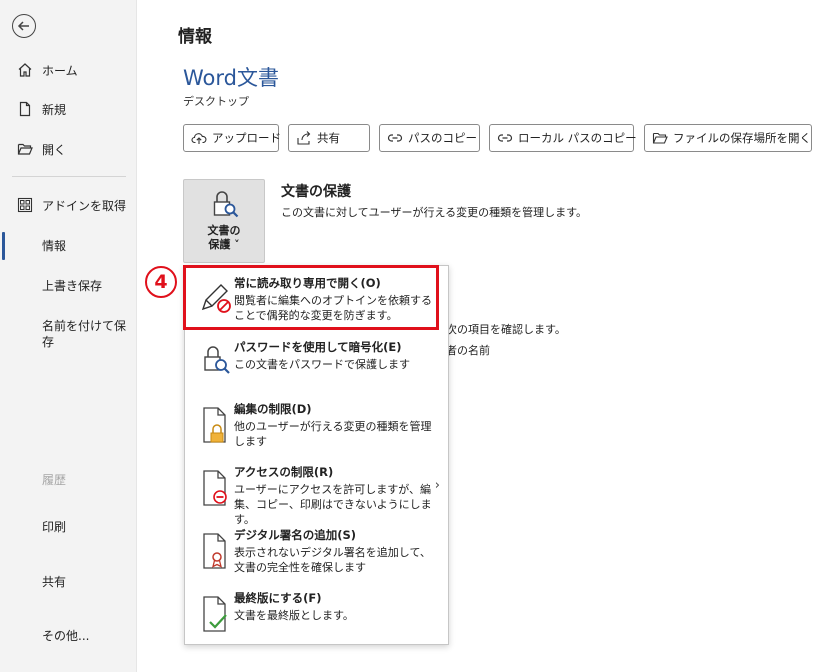 Image resolution: width=814 pixels, height=672 pixels. I want to click on share-button: 共有, so click(329, 138).